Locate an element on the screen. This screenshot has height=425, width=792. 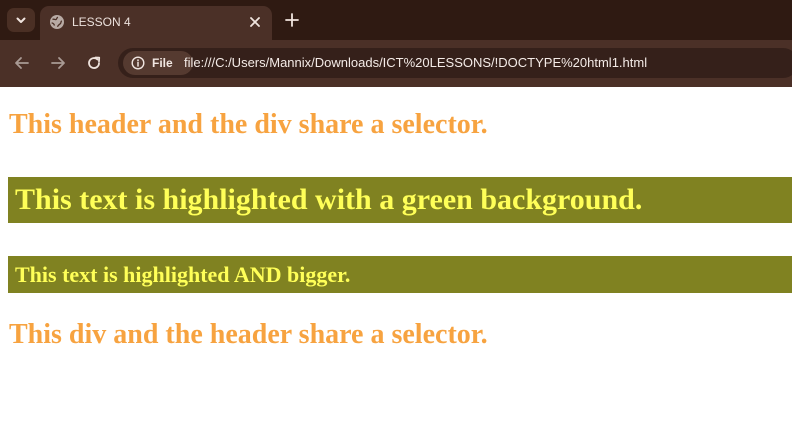
globe-icon is located at coordinates (57, 22).